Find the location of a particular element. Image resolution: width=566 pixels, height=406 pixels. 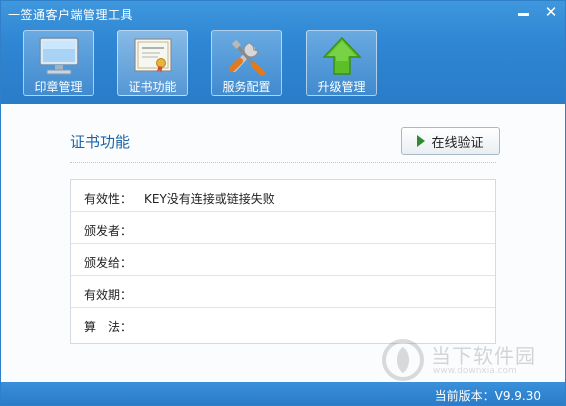

info-value: KEY没有连接或链接失败 is located at coordinates (209, 199).